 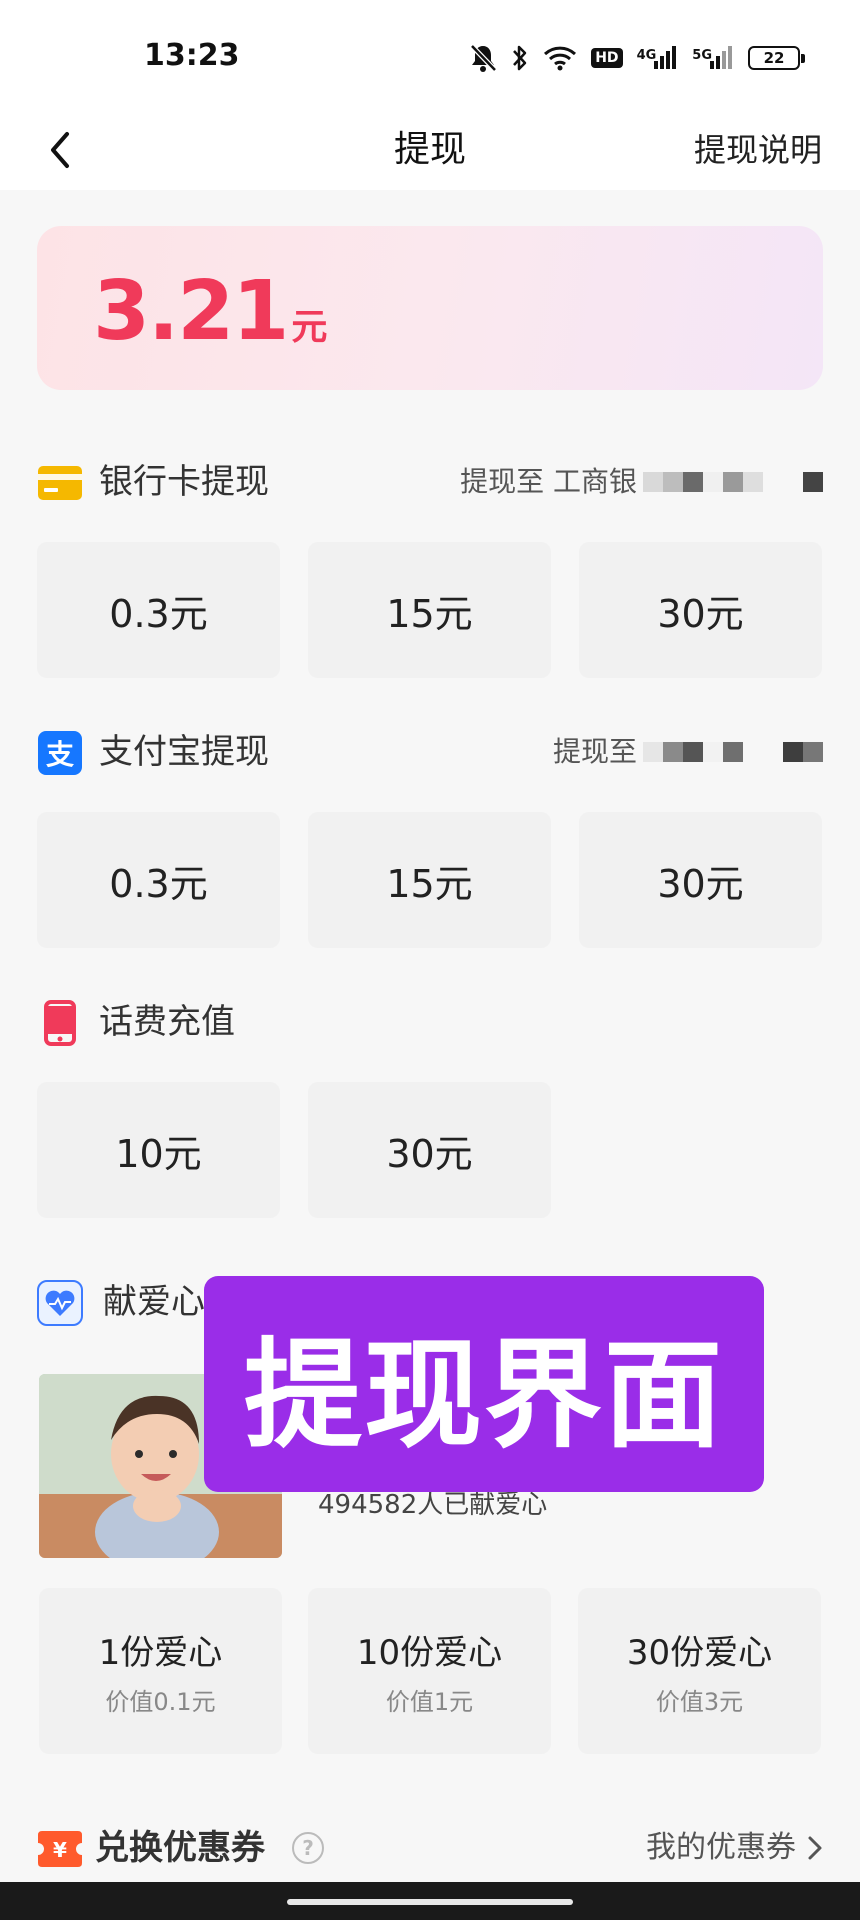 What do you see at coordinates (191, 311) in the screenshot?
I see `balance-value: 3.21` at bounding box center [191, 311].